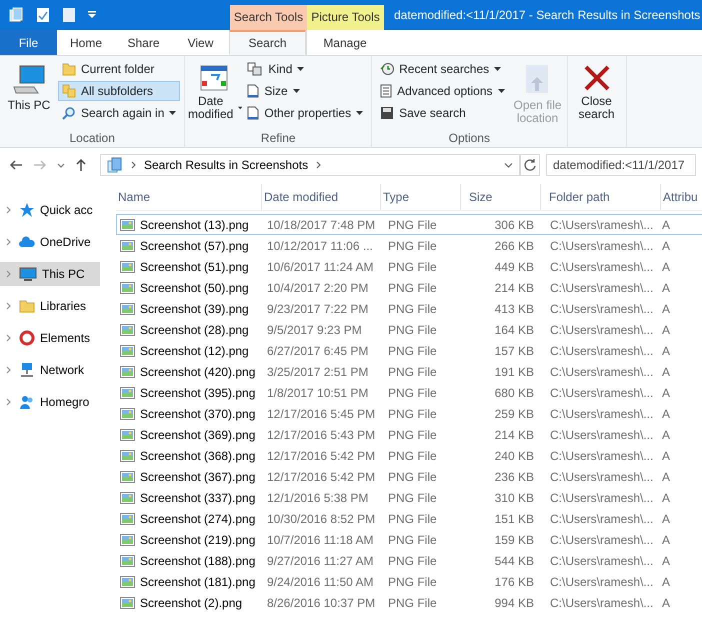  Describe the element at coordinates (305, 113) in the screenshot. I see `ribbon-button: Other properties` at that location.